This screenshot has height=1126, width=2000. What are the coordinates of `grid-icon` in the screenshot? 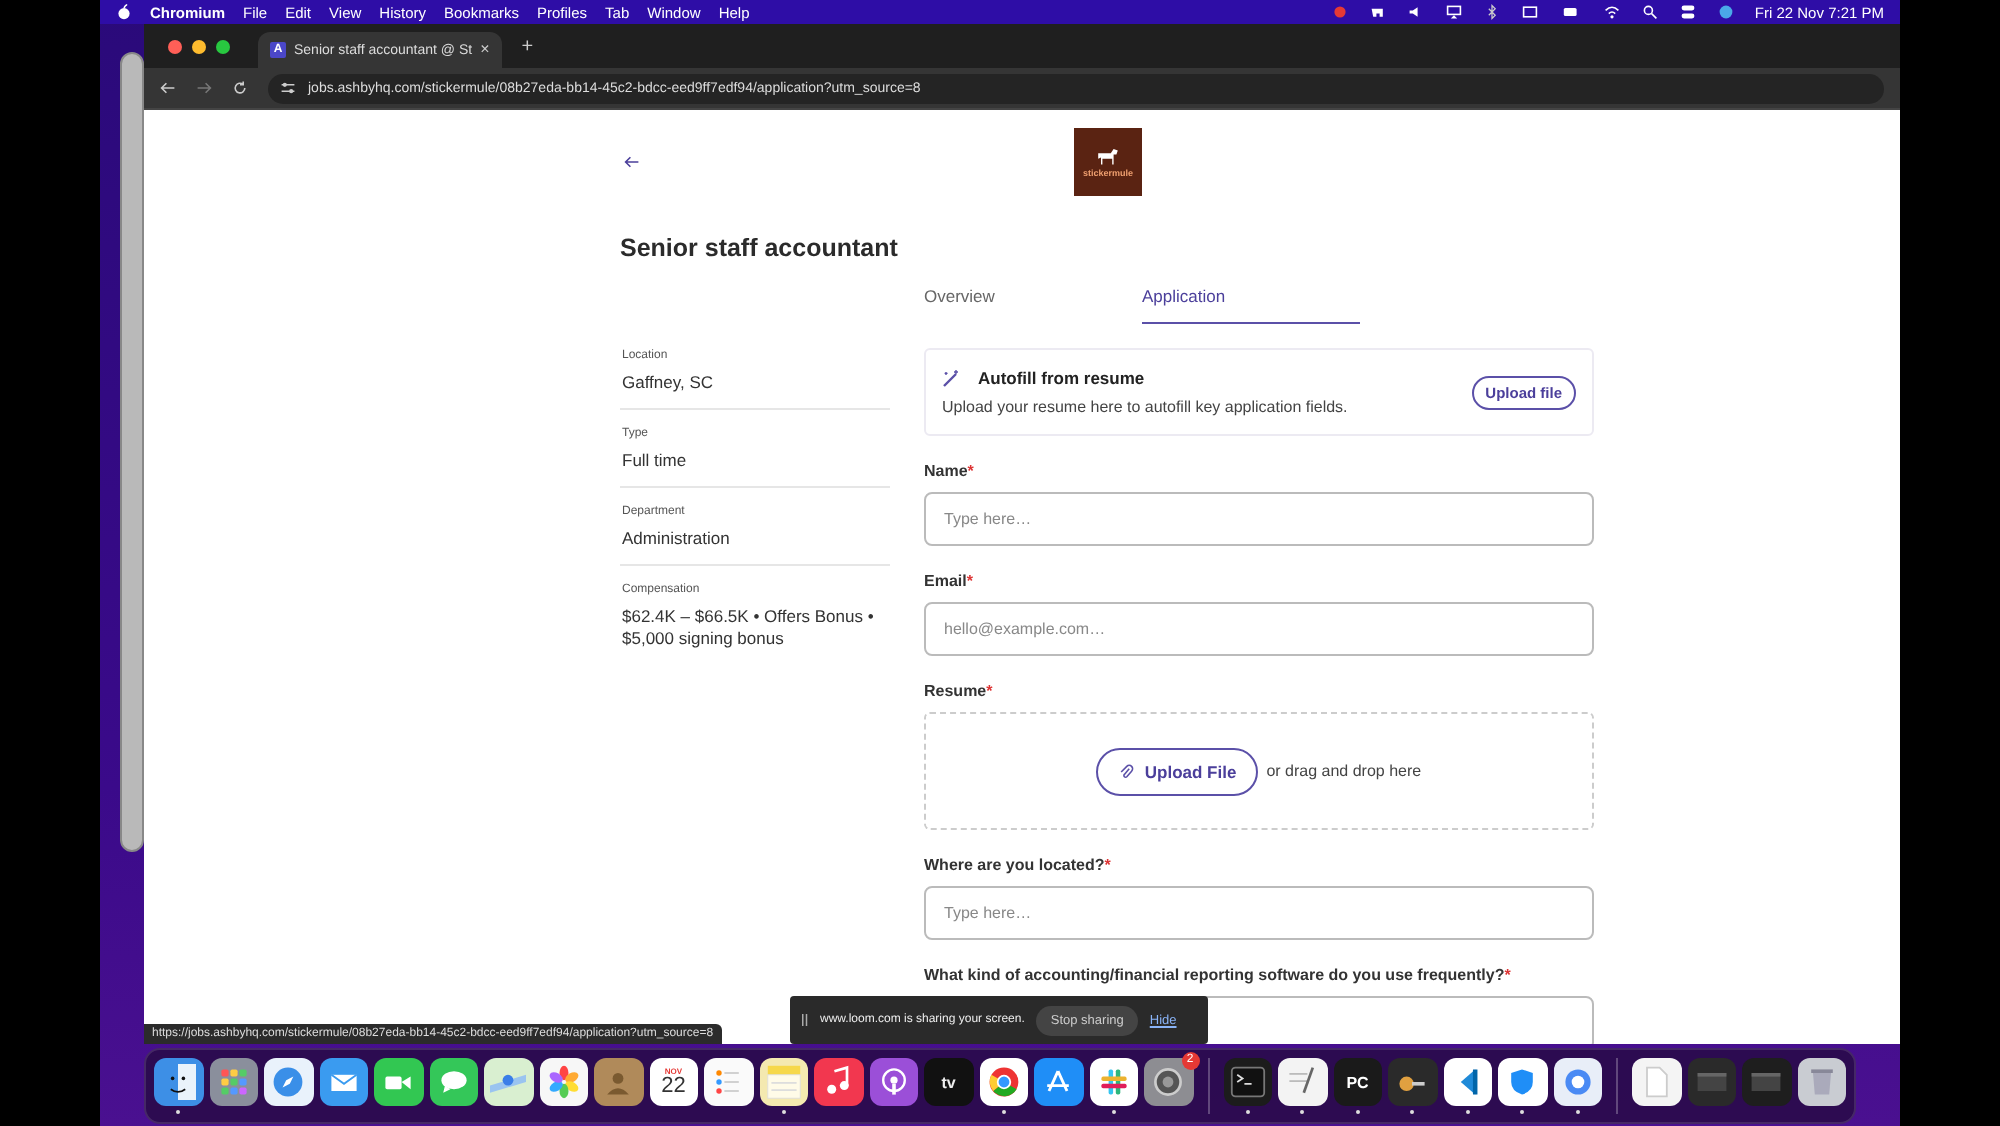 It's located at (233, 1082).